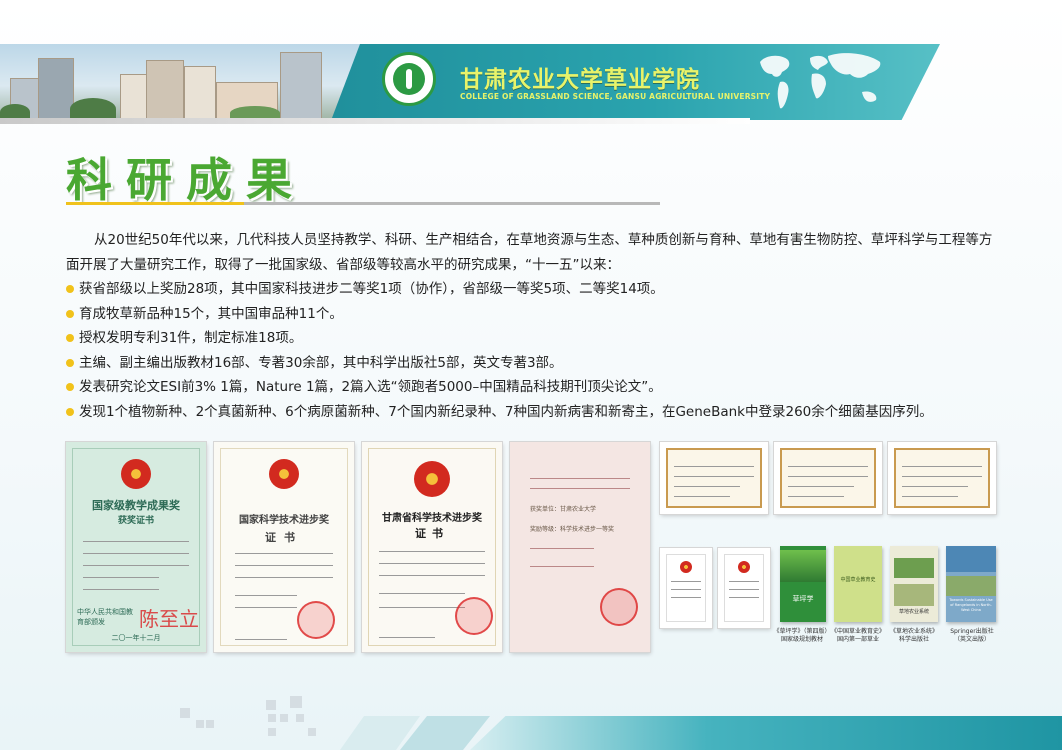 This screenshot has width=1062, height=750. What do you see at coordinates (409, 79) in the screenshot?
I see `university-logo` at bounding box center [409, 79].